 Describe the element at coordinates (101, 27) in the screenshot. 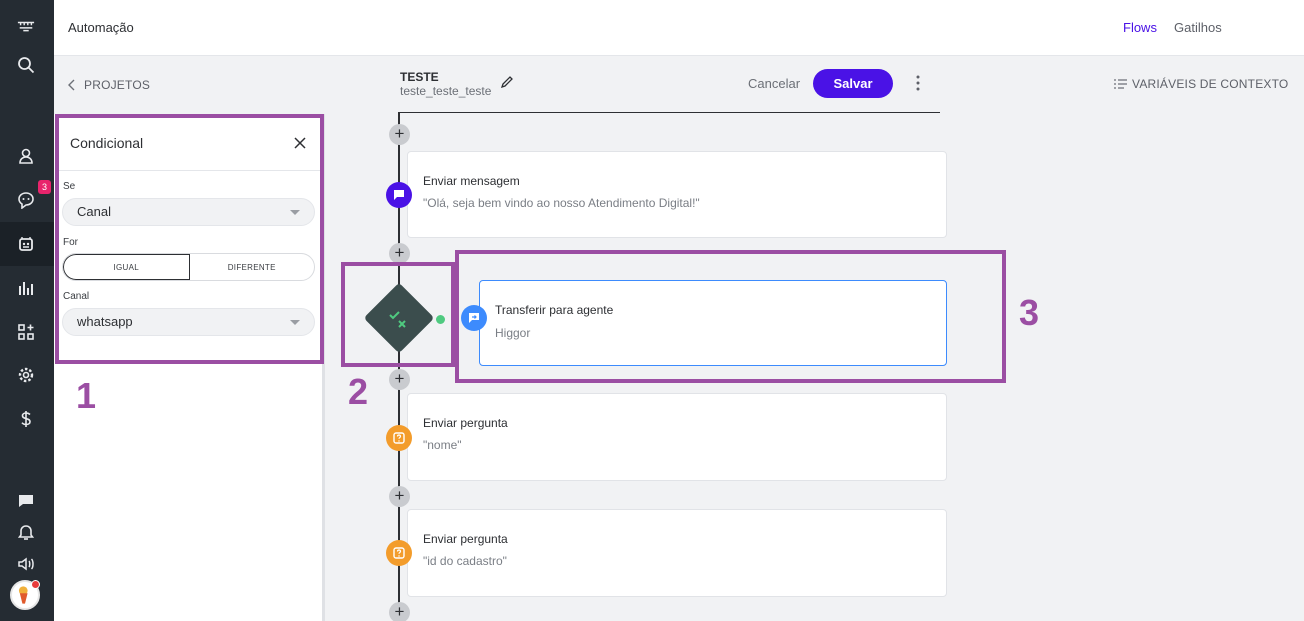

I see `app-title: Automação` at that location.